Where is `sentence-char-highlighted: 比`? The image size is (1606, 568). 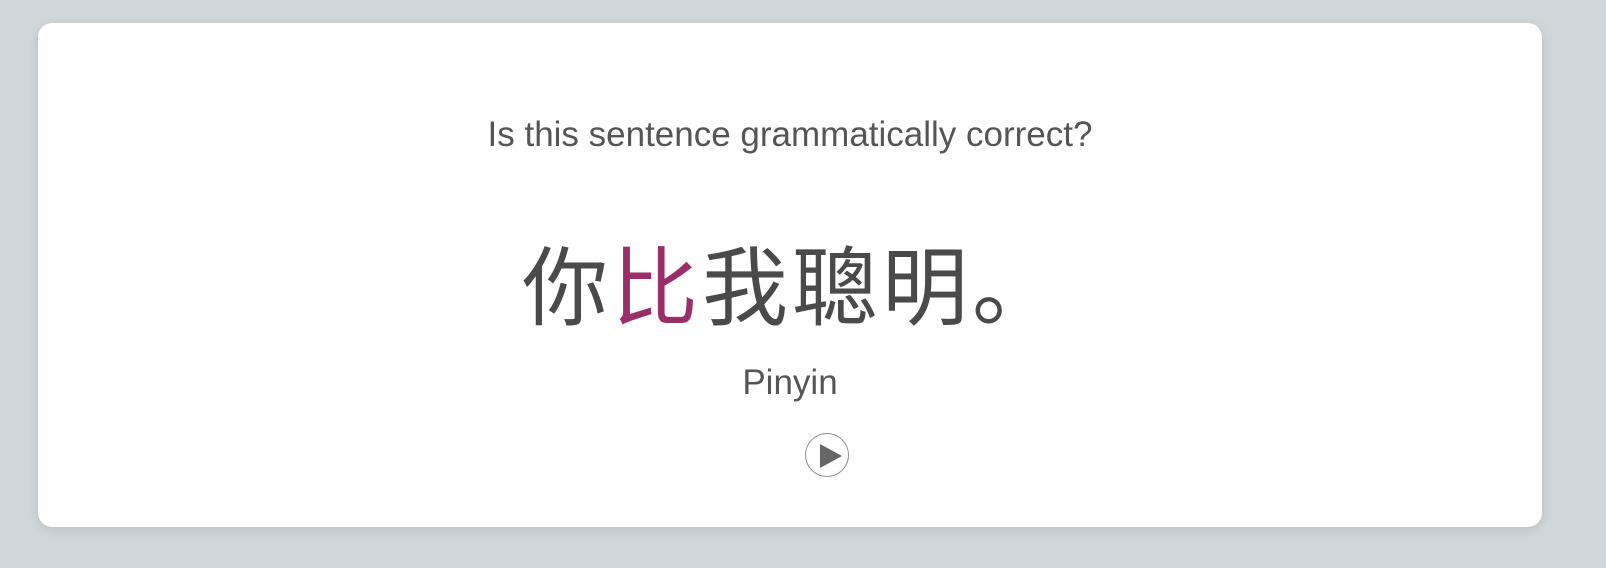
sentence-char-highlighted: 比 is located at coordinates (655, 289).